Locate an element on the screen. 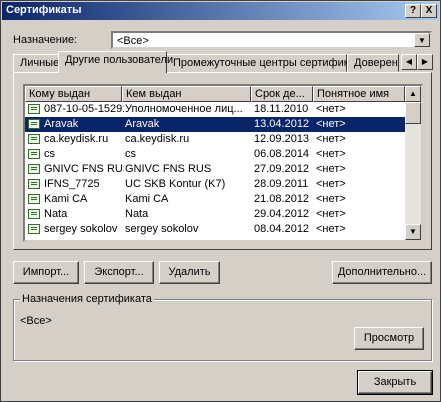 This screenshot has height=402, width=441. tabs-scroll-left-icon: ◀ is located at coordinates (409, 62).